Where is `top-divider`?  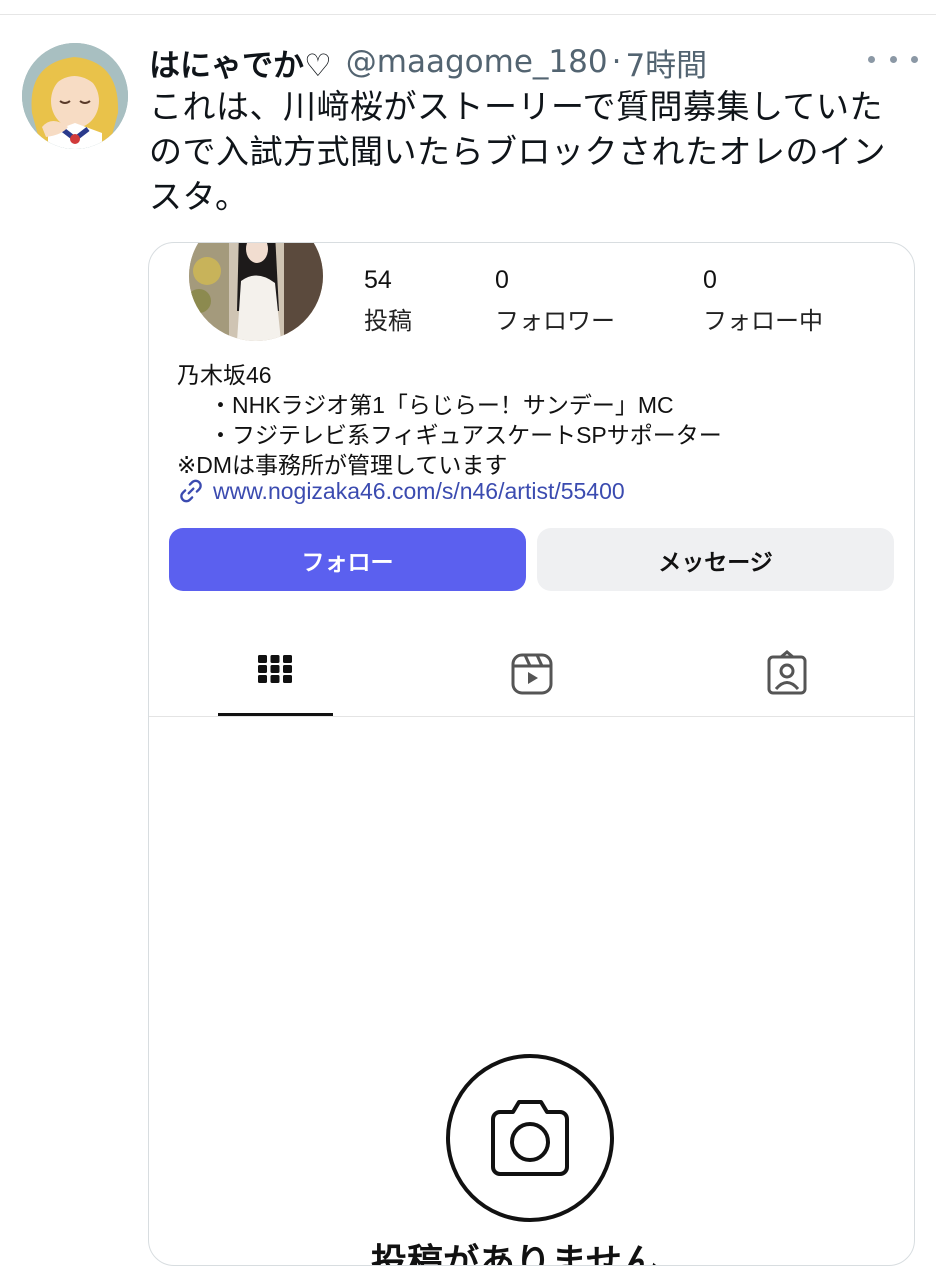 top-divider is located at coordinates (468, 14).